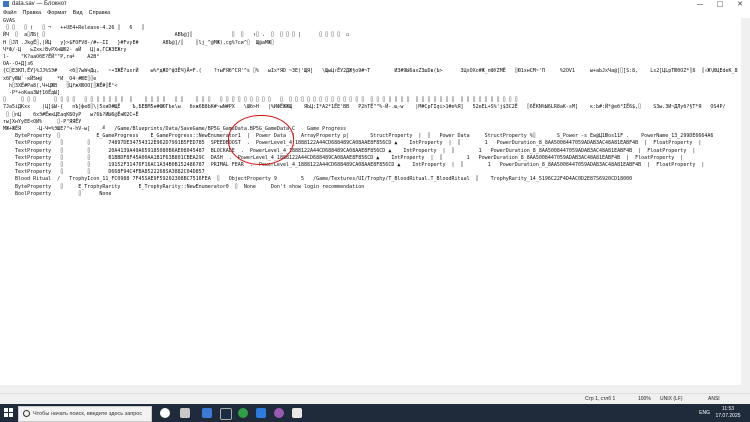 The height and width of the screenshot is (422, 750). Describe the element at coordinates (644, 399) in the screenshot. I see `zoom-level: 100%` at that location.